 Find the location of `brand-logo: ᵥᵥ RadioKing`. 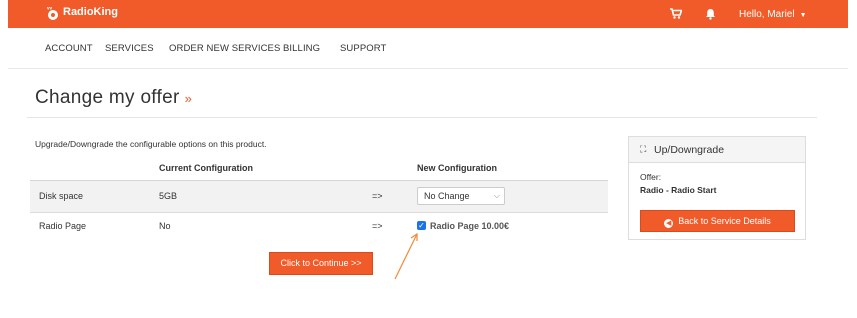

brand-logo: ᵥᵥ RadioKing is located at coordinates (82, 12).